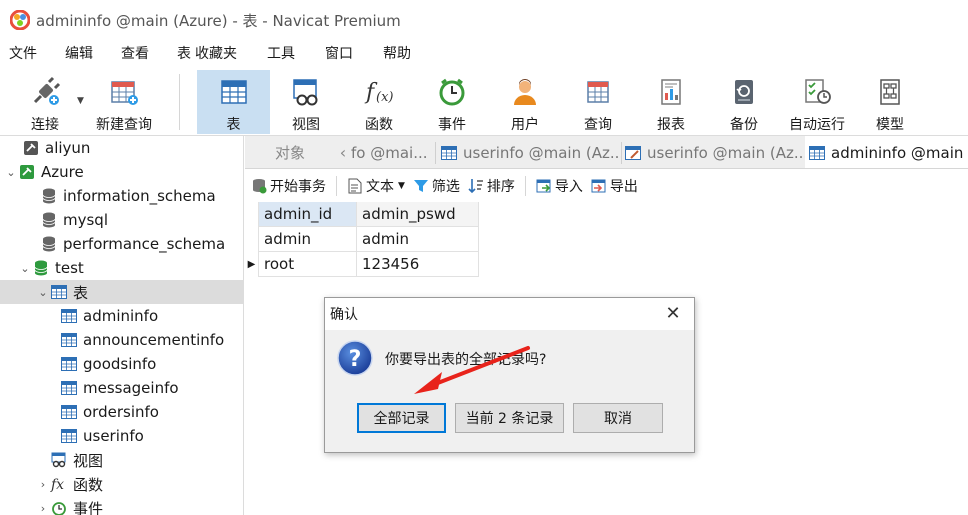 This screenshot has height=515, width=968. What do you see at coordinates (281, 54) in the screenshot?
I see `menu-tools: 工具` at bounding box center [281, 54].